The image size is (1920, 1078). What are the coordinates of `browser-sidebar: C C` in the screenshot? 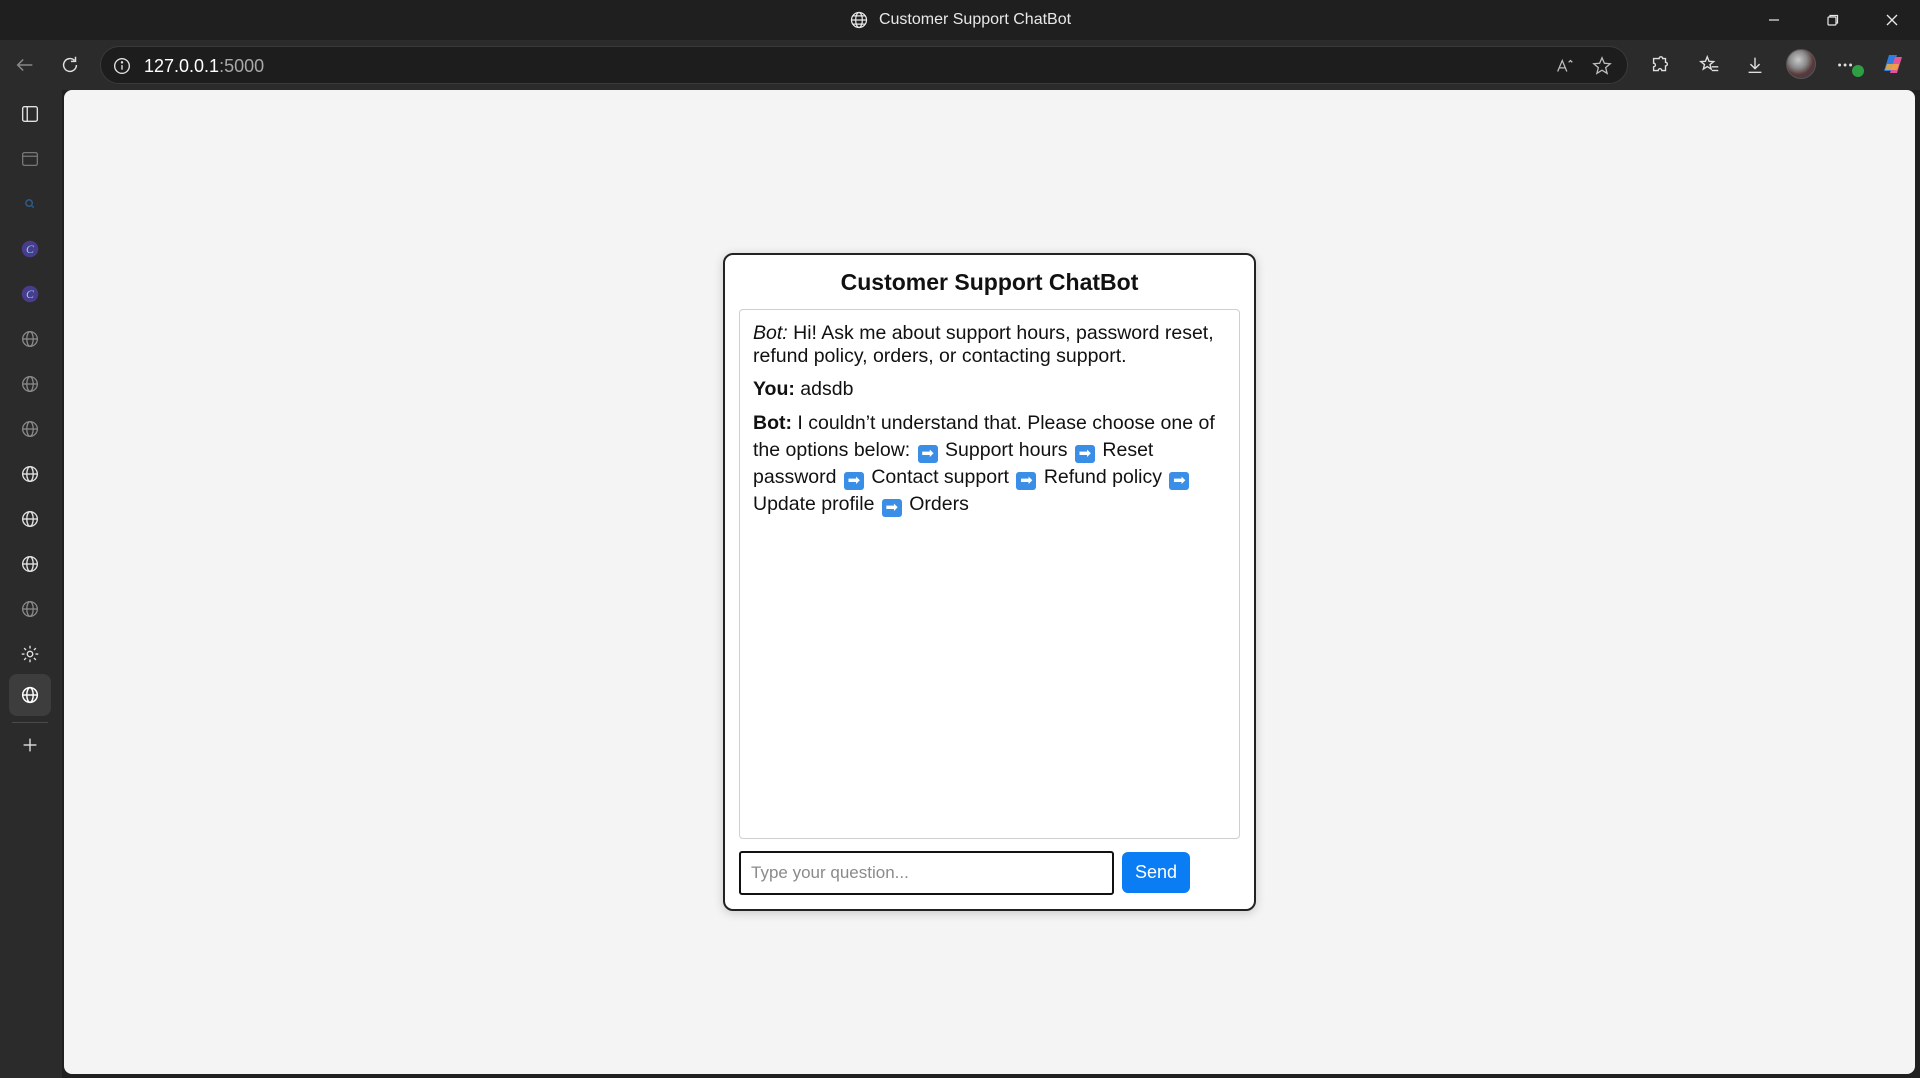 It's located at (31, 584).